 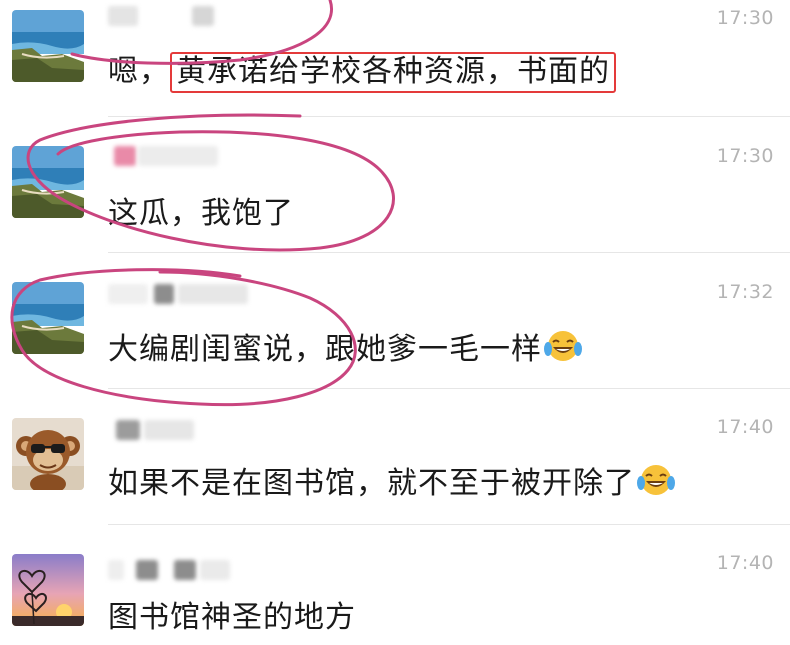 I want to click on message-text: 大编剧闺蜜说，跟她爹一毛一样, so click(x=345, y=346).